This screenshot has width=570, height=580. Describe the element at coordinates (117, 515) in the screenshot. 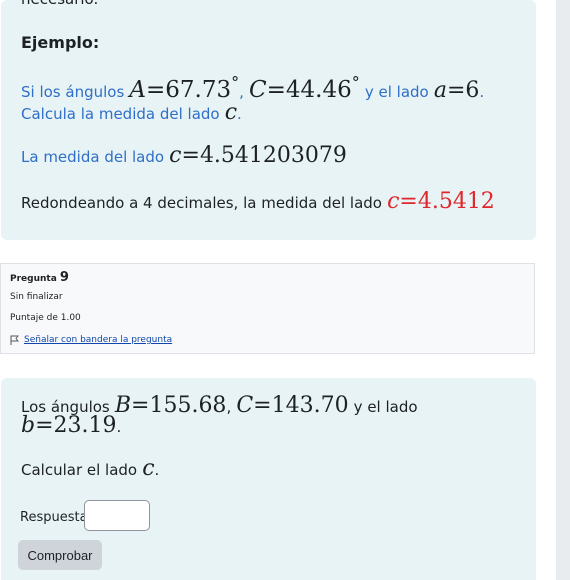

I see `answer-input` at that location.